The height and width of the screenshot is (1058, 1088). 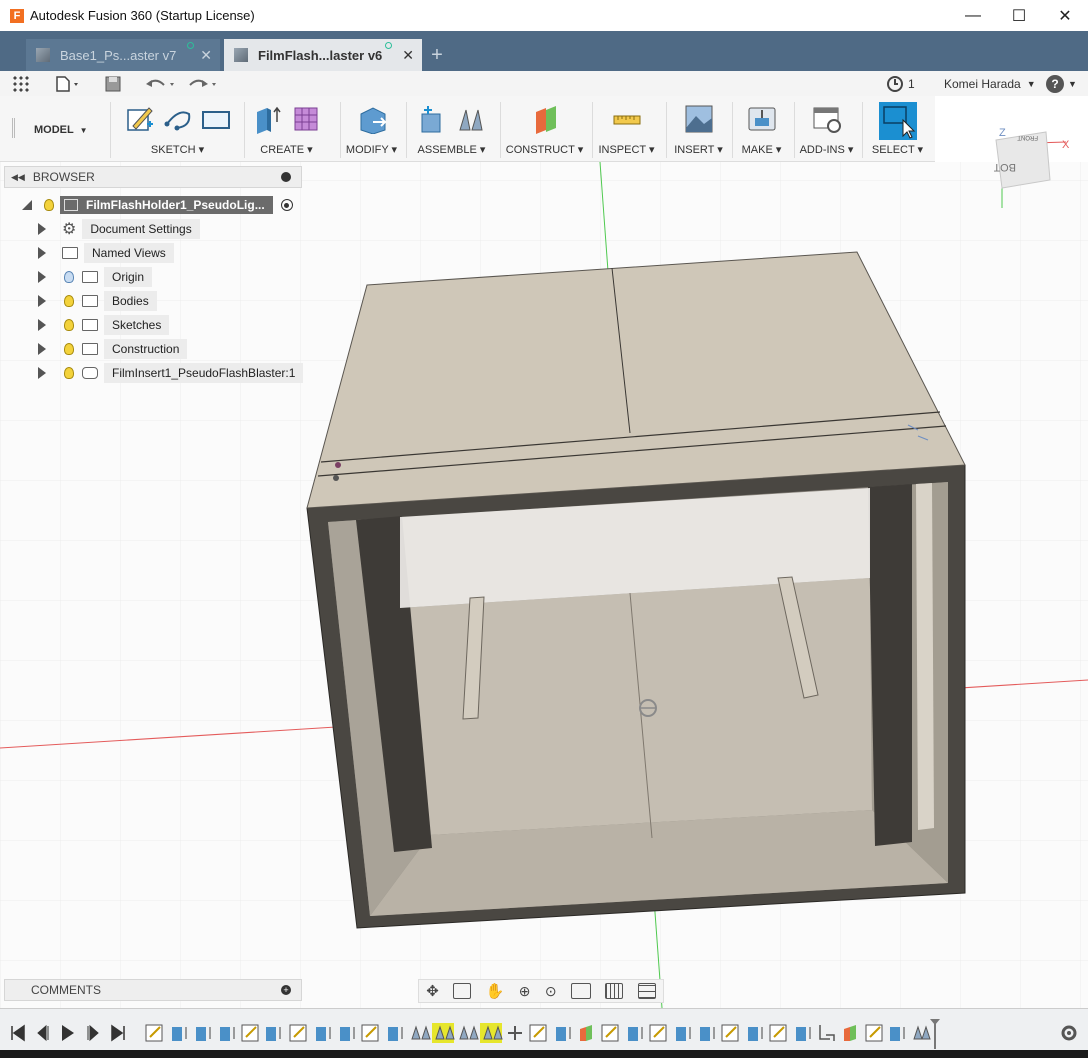 What do you see at coordinates (1019, 15) in the screenshot?
I see `maximize-button: ☐` at bounding box center [1019, 15].